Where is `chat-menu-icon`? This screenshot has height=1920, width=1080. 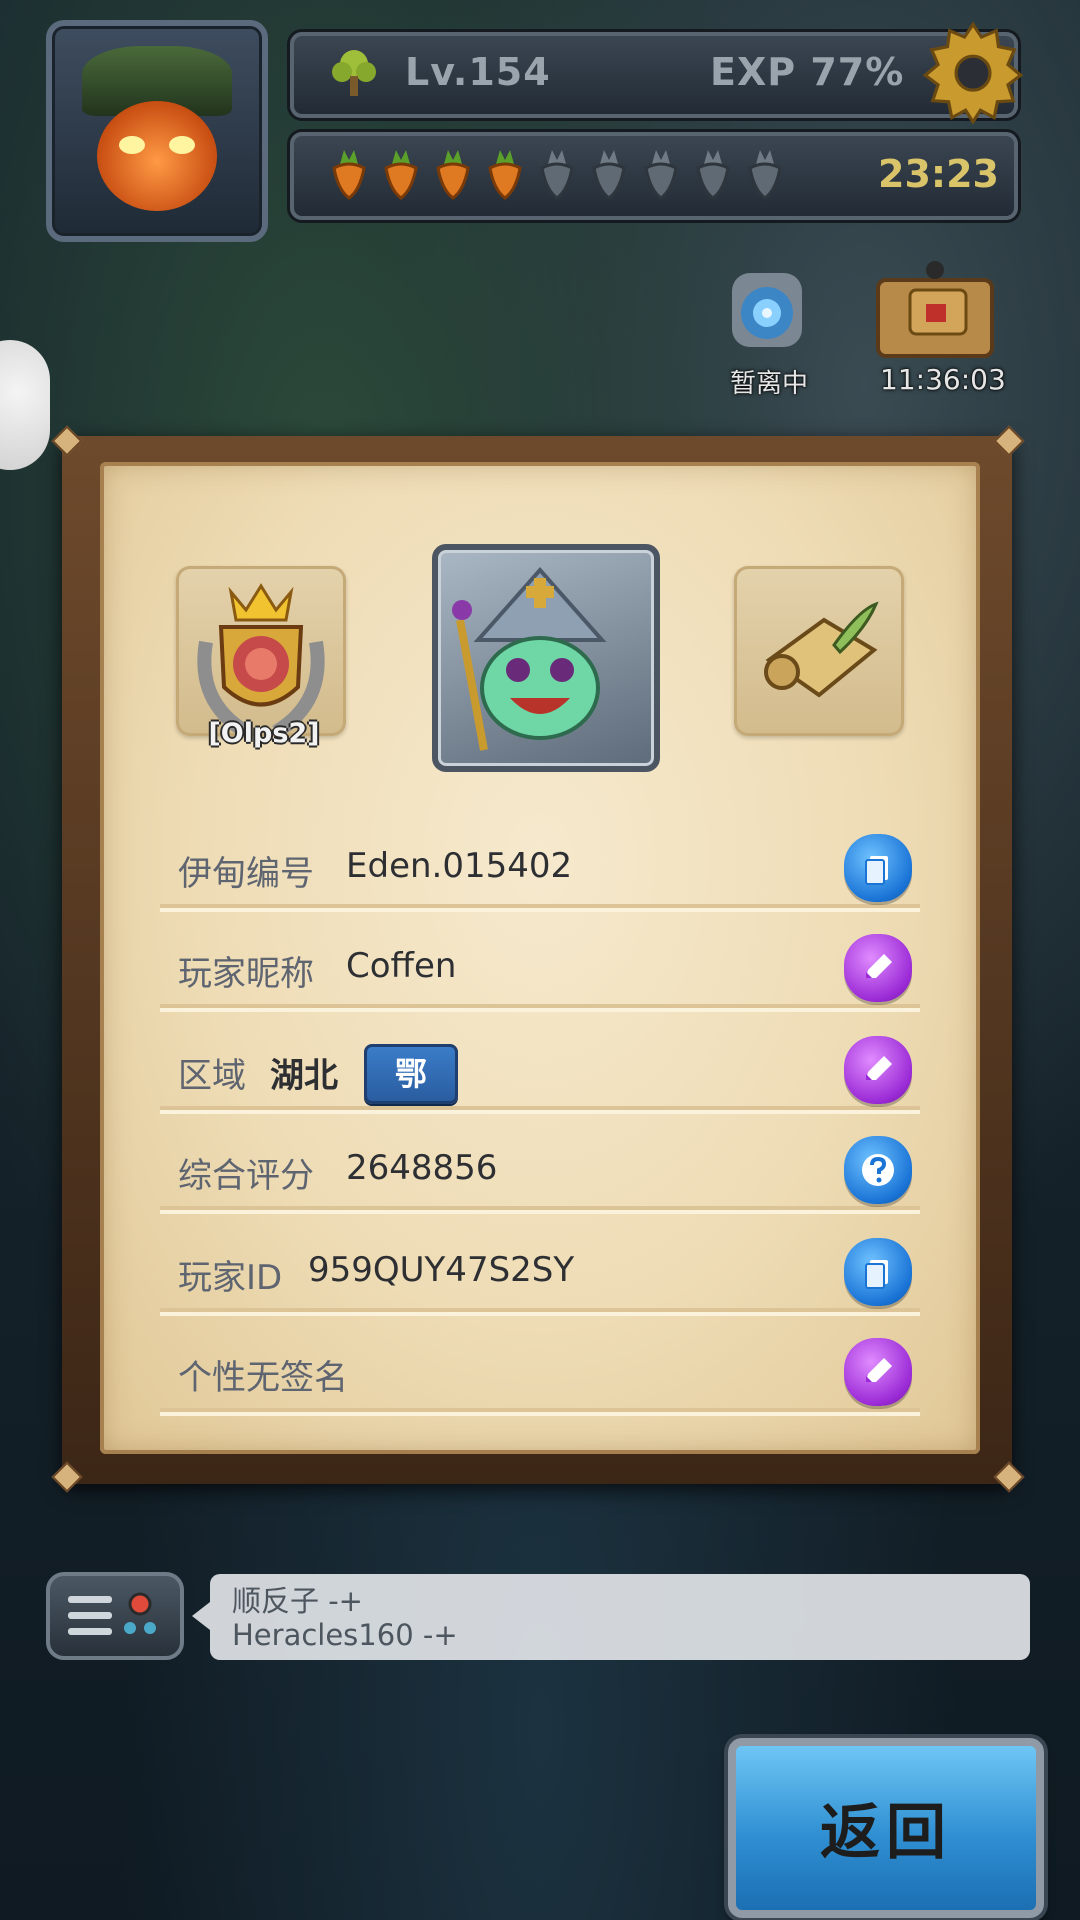 chat-menu-icon is located at coordinates (112, 1613).